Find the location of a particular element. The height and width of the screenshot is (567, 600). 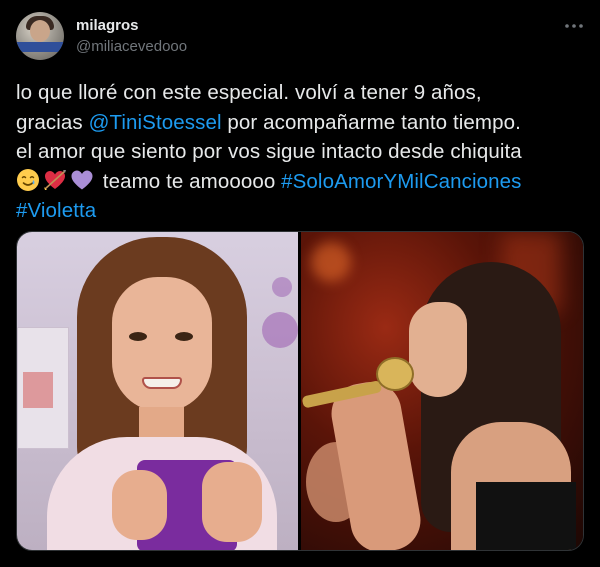

user-handle: @miliacevedooo is located at coordinates (131, 46).